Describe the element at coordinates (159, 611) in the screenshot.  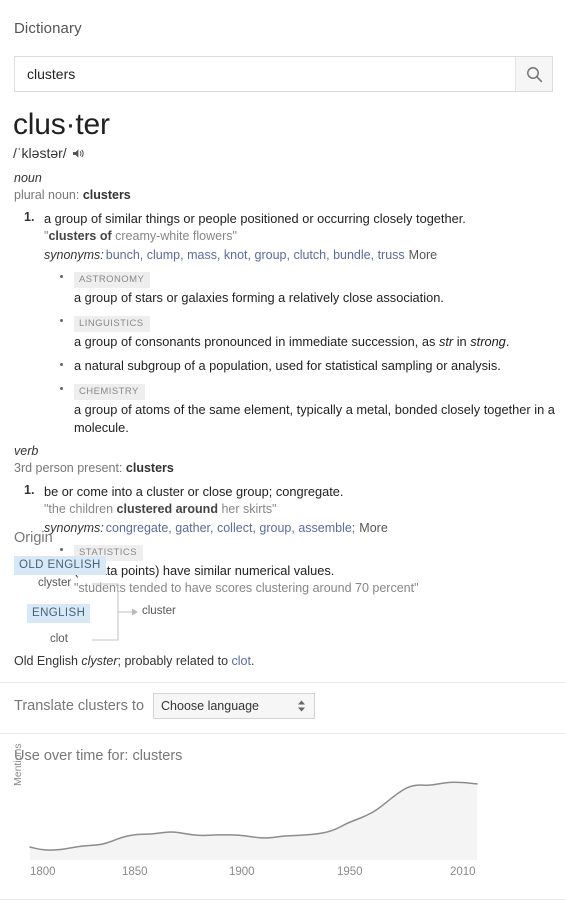
I see `etymology-target-word: cluster` at that location.